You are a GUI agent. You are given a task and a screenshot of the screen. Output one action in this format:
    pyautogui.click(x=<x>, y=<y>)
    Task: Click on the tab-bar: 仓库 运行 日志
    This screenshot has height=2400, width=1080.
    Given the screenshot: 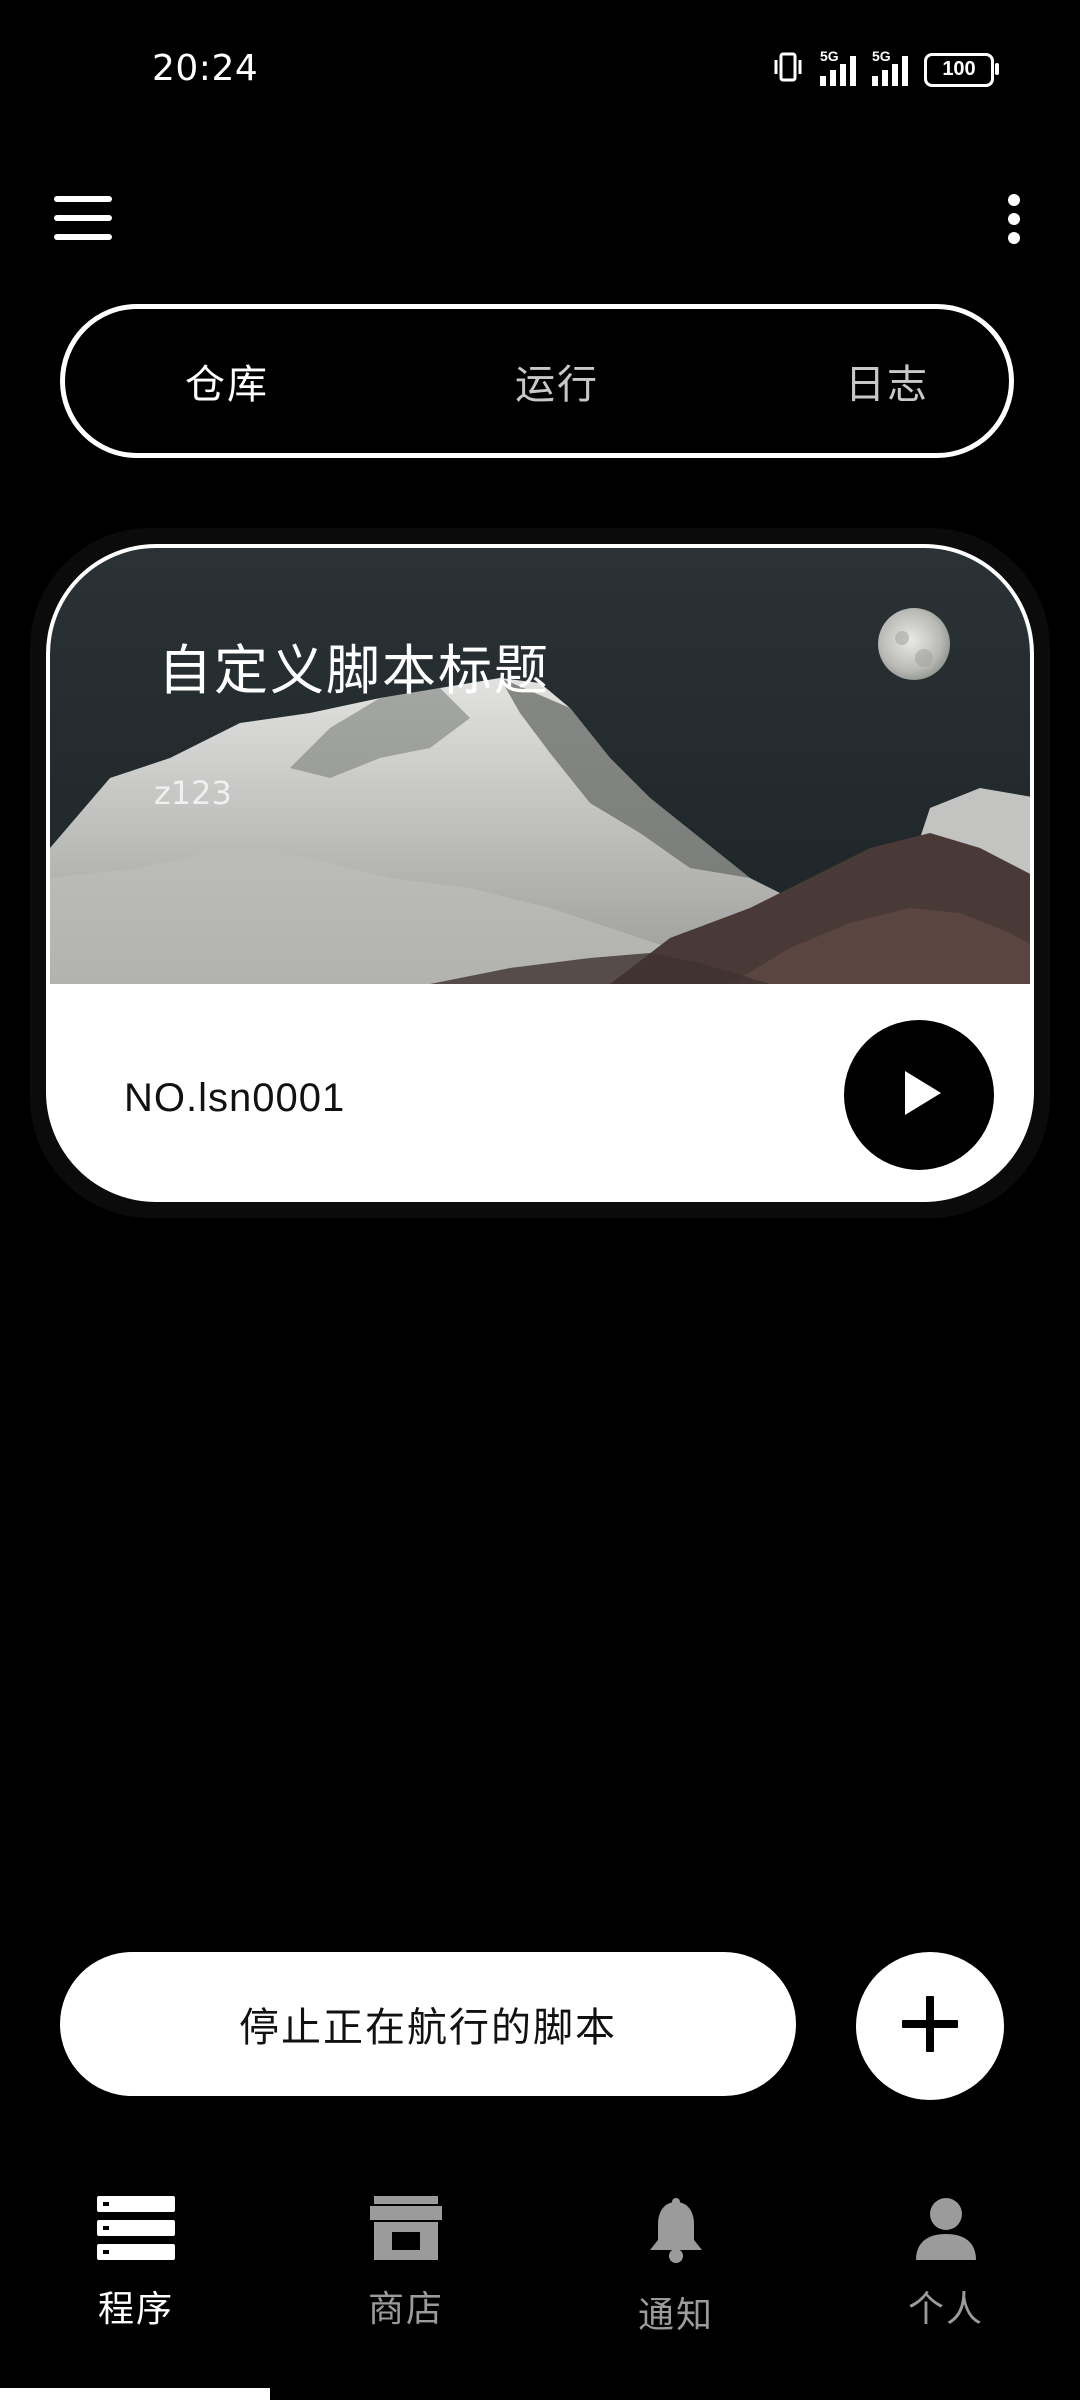 What is the action you would take?
    pyautogui.click(x=537, y=381)
    